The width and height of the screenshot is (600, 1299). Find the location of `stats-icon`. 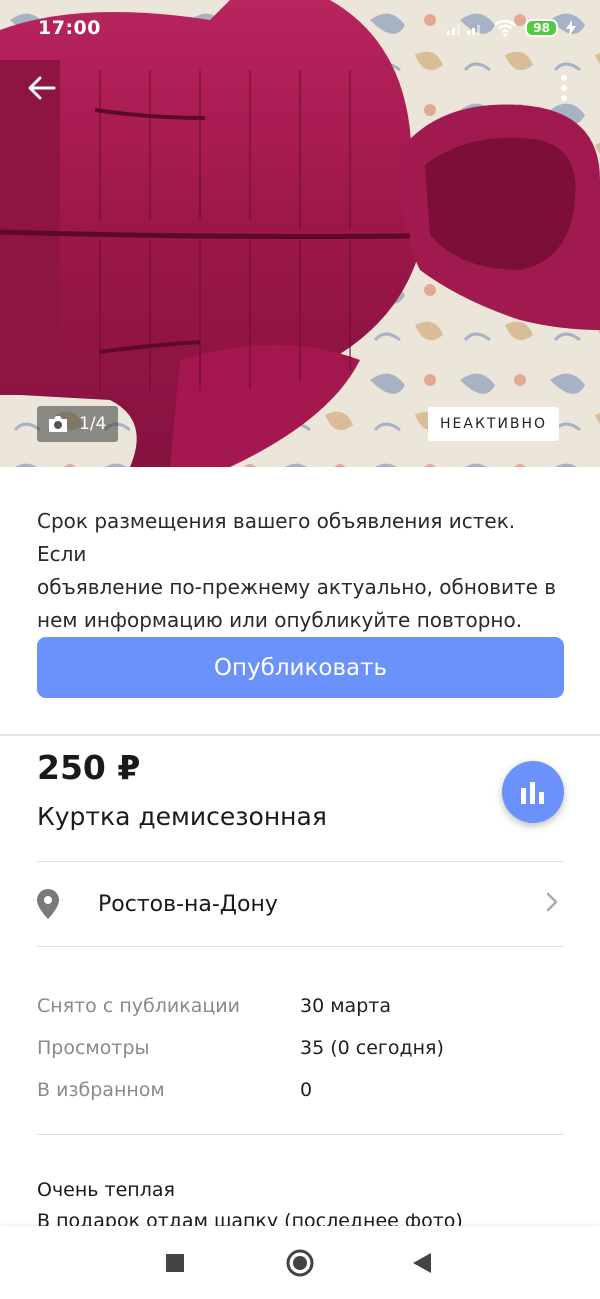

stats-icon is located at coordinates (532, 793).